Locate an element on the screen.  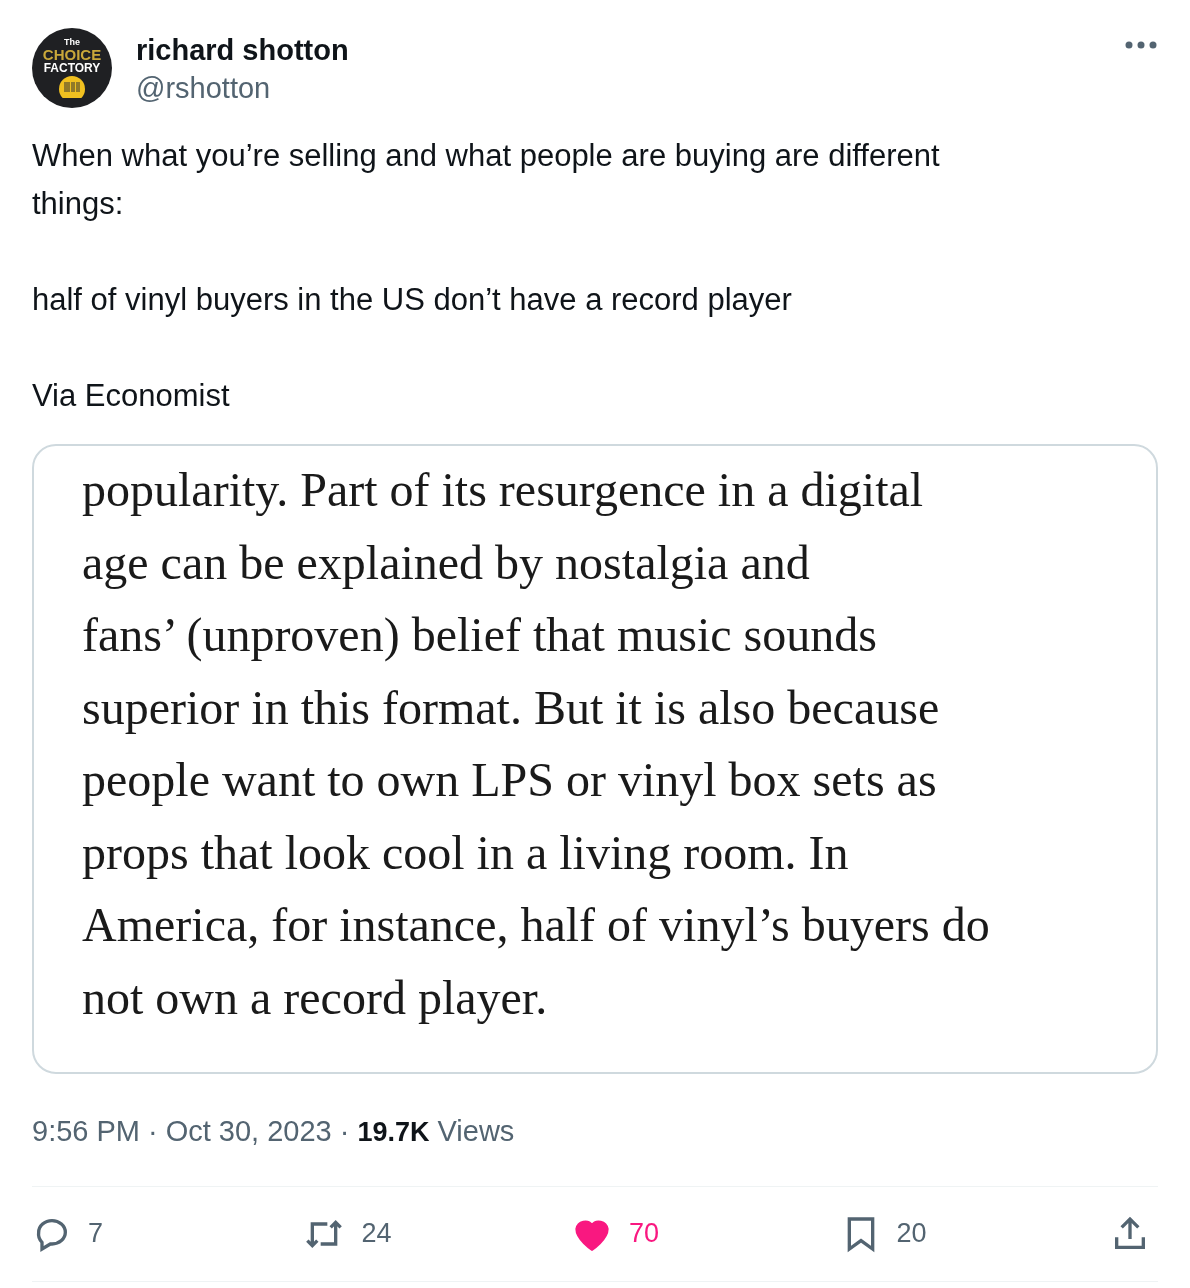
author-handle: @rshotton is located at coordinates (242, 88).